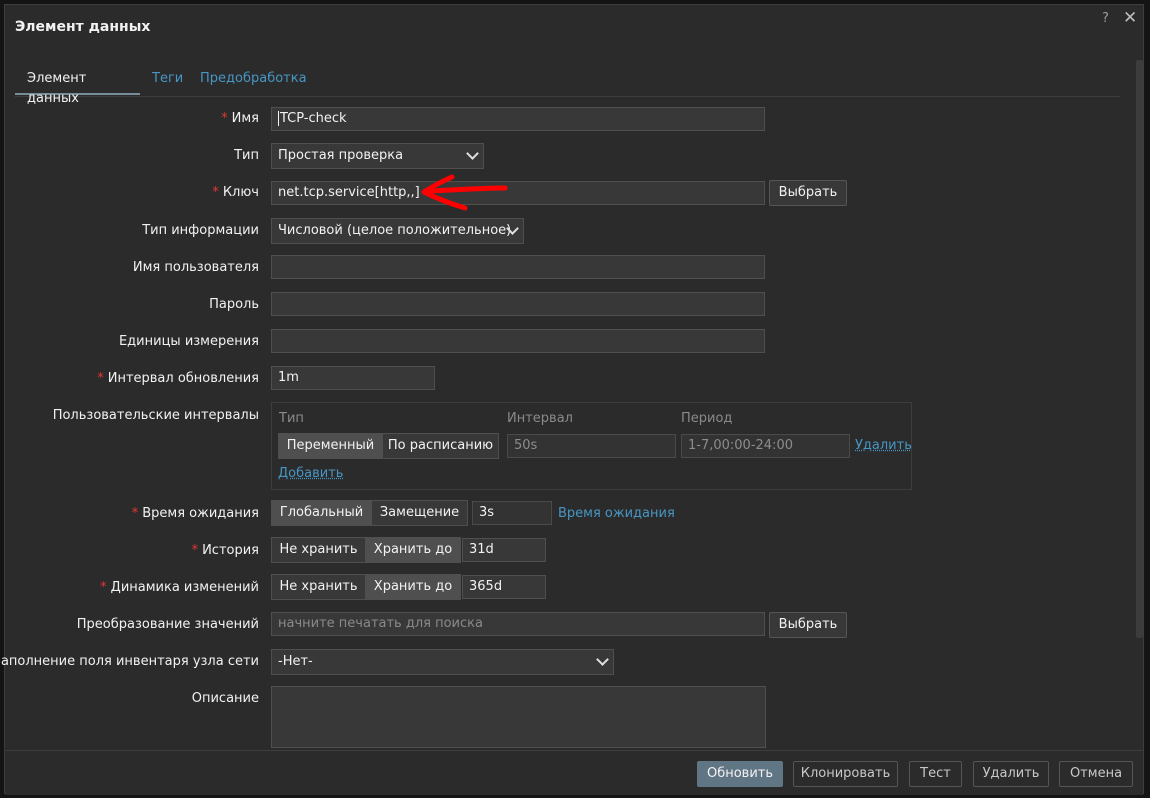 Image resolution: width=1150 pixels, height=798 pixels. Describe the element at coordinates (278, 118) in the screenshot. I see `text-cursor` at that location.